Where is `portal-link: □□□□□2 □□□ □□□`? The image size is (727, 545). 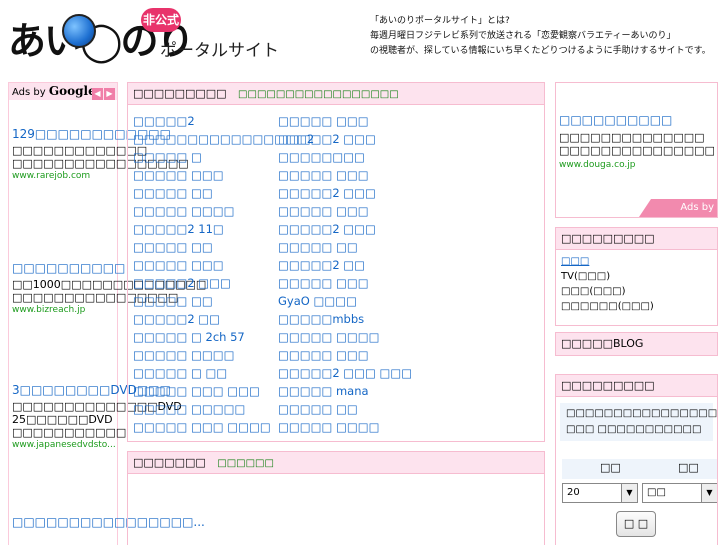
portal-link: □□□□□2 □□□ □□□ is located at coordinates (350, 373).